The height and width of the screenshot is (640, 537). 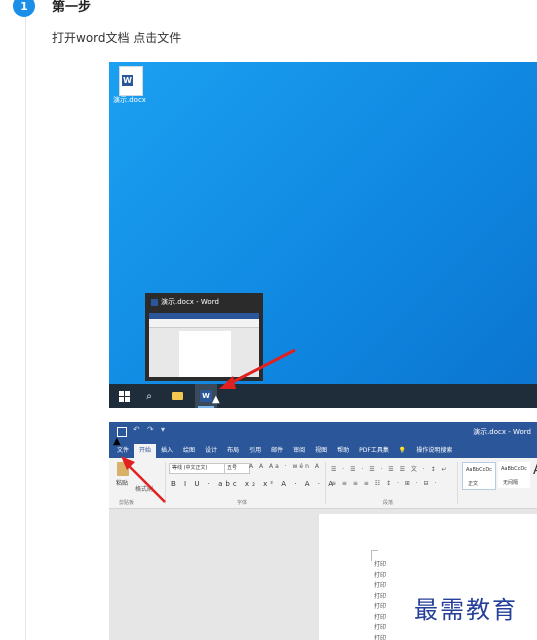 I want to click on step-timeline-line, so click(x=25, y=327).